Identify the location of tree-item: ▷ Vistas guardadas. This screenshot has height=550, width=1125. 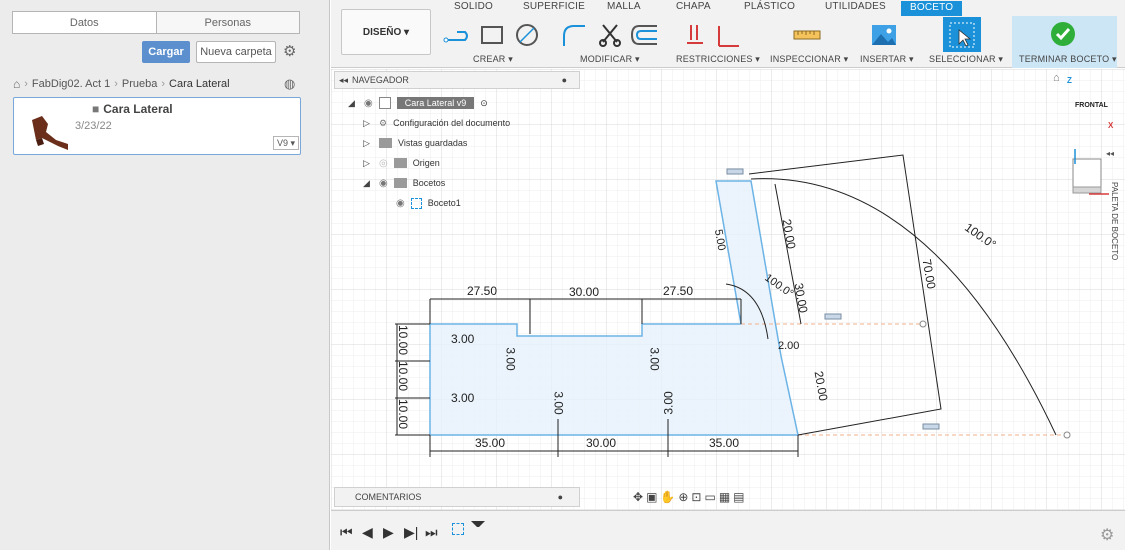
(415, 143).